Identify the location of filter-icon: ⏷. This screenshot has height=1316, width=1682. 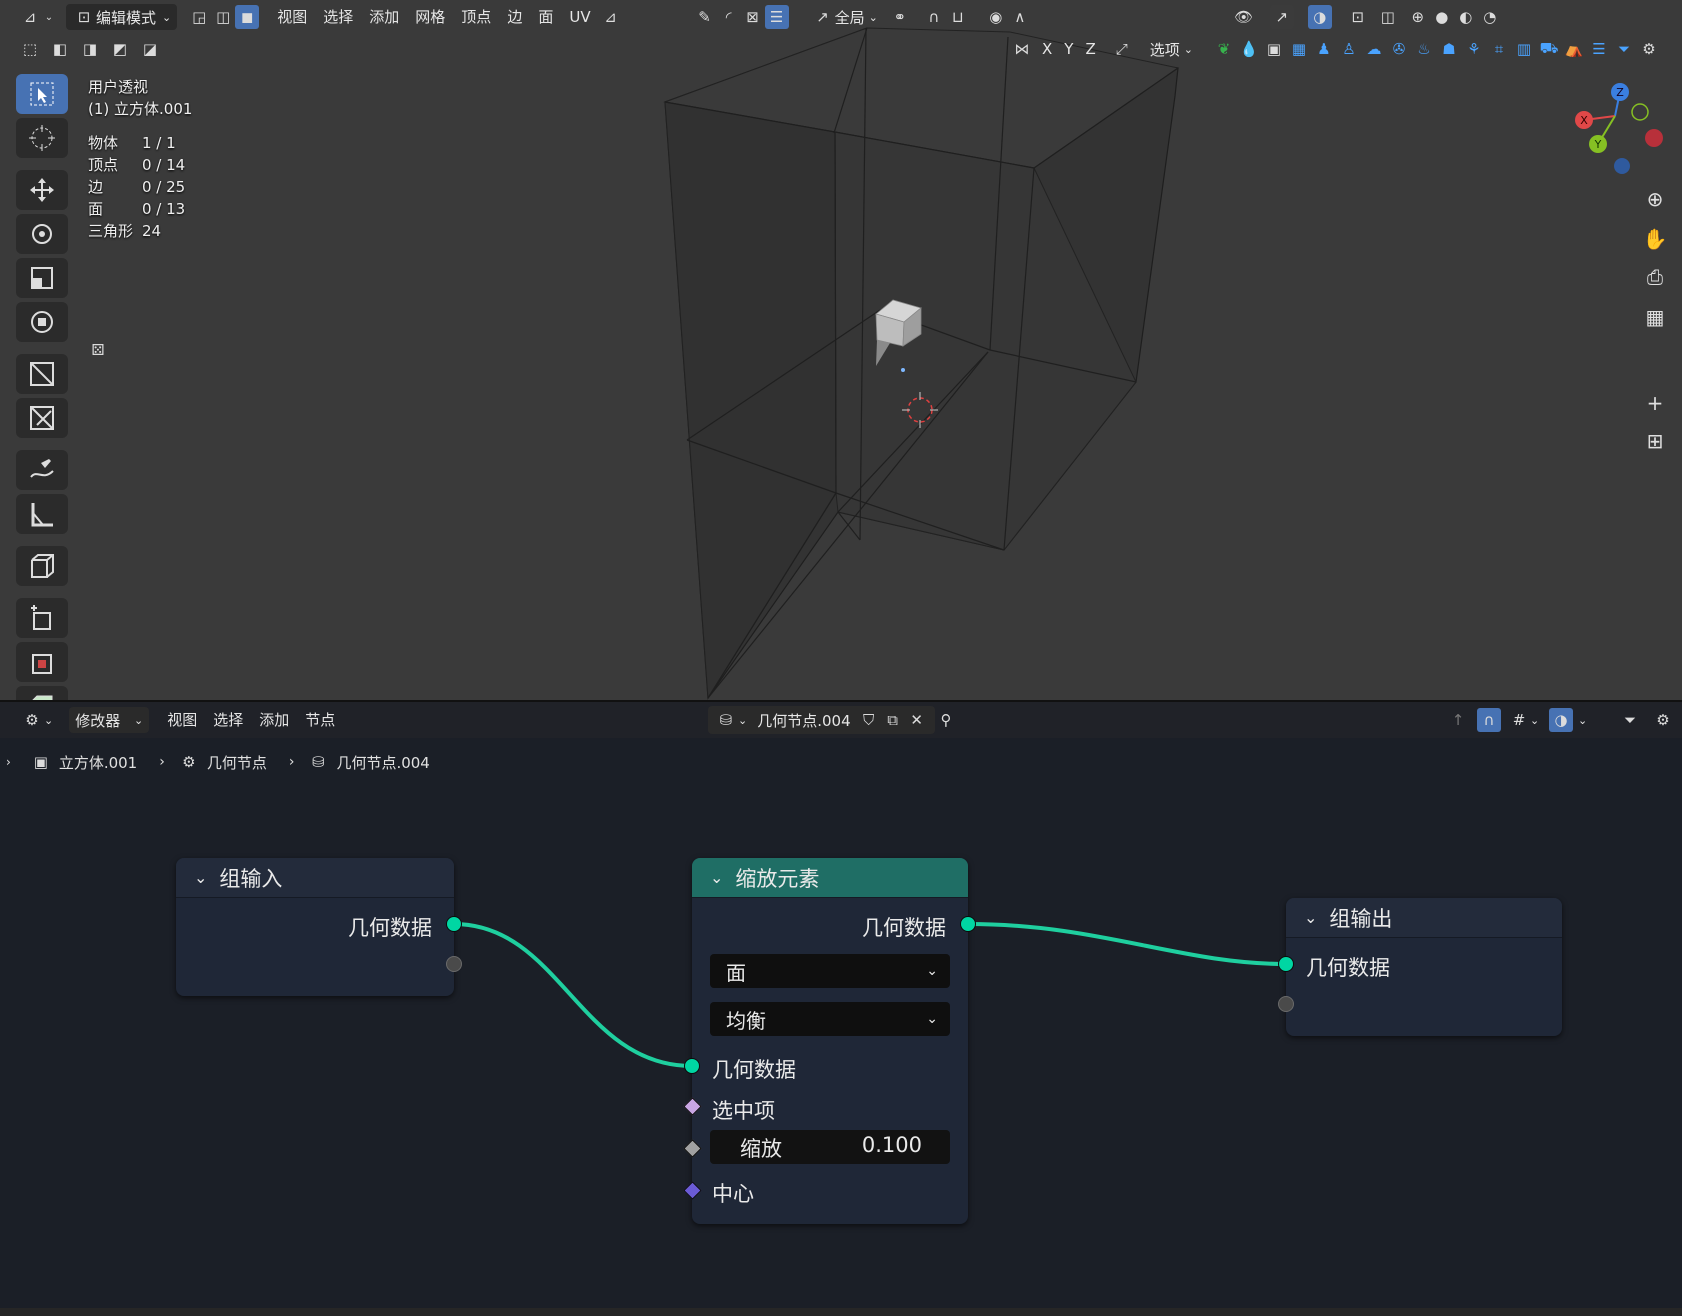
(1624, 49).